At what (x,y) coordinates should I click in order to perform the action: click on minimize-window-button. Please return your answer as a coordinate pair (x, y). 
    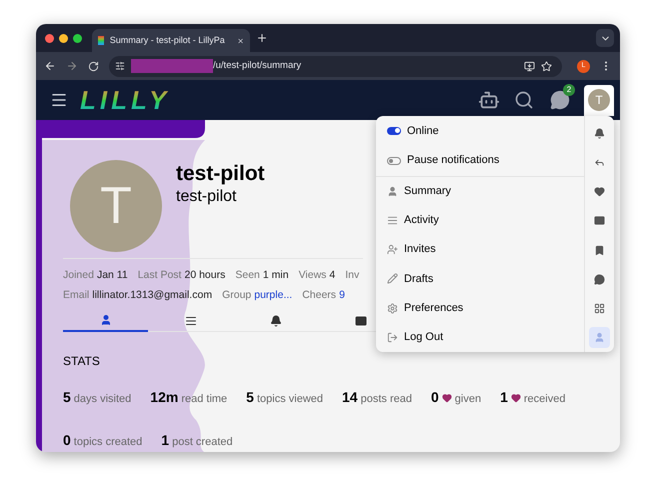
    Looking at the image, I should click on (63, 38).